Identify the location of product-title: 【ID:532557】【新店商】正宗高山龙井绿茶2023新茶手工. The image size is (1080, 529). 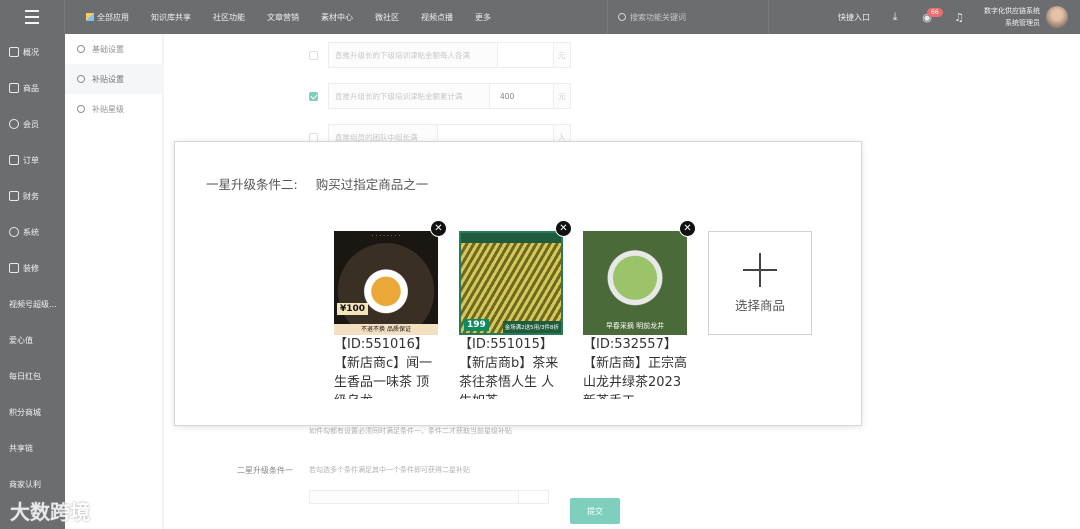
(635, 368).